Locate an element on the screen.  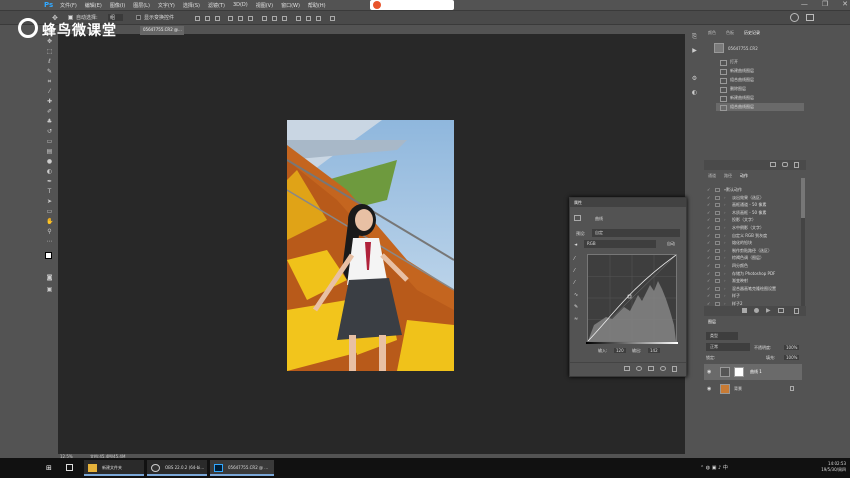
record-action-icon is located at coordinates (756, 310).